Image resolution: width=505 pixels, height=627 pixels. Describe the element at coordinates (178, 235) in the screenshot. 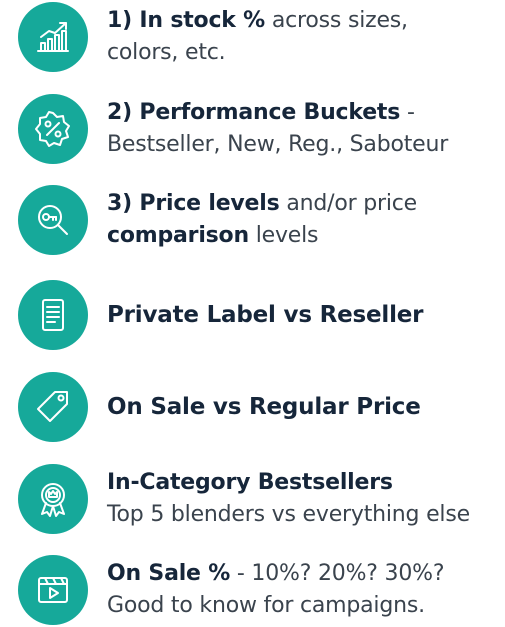

I see `item-title-line2: comparison` at that location.